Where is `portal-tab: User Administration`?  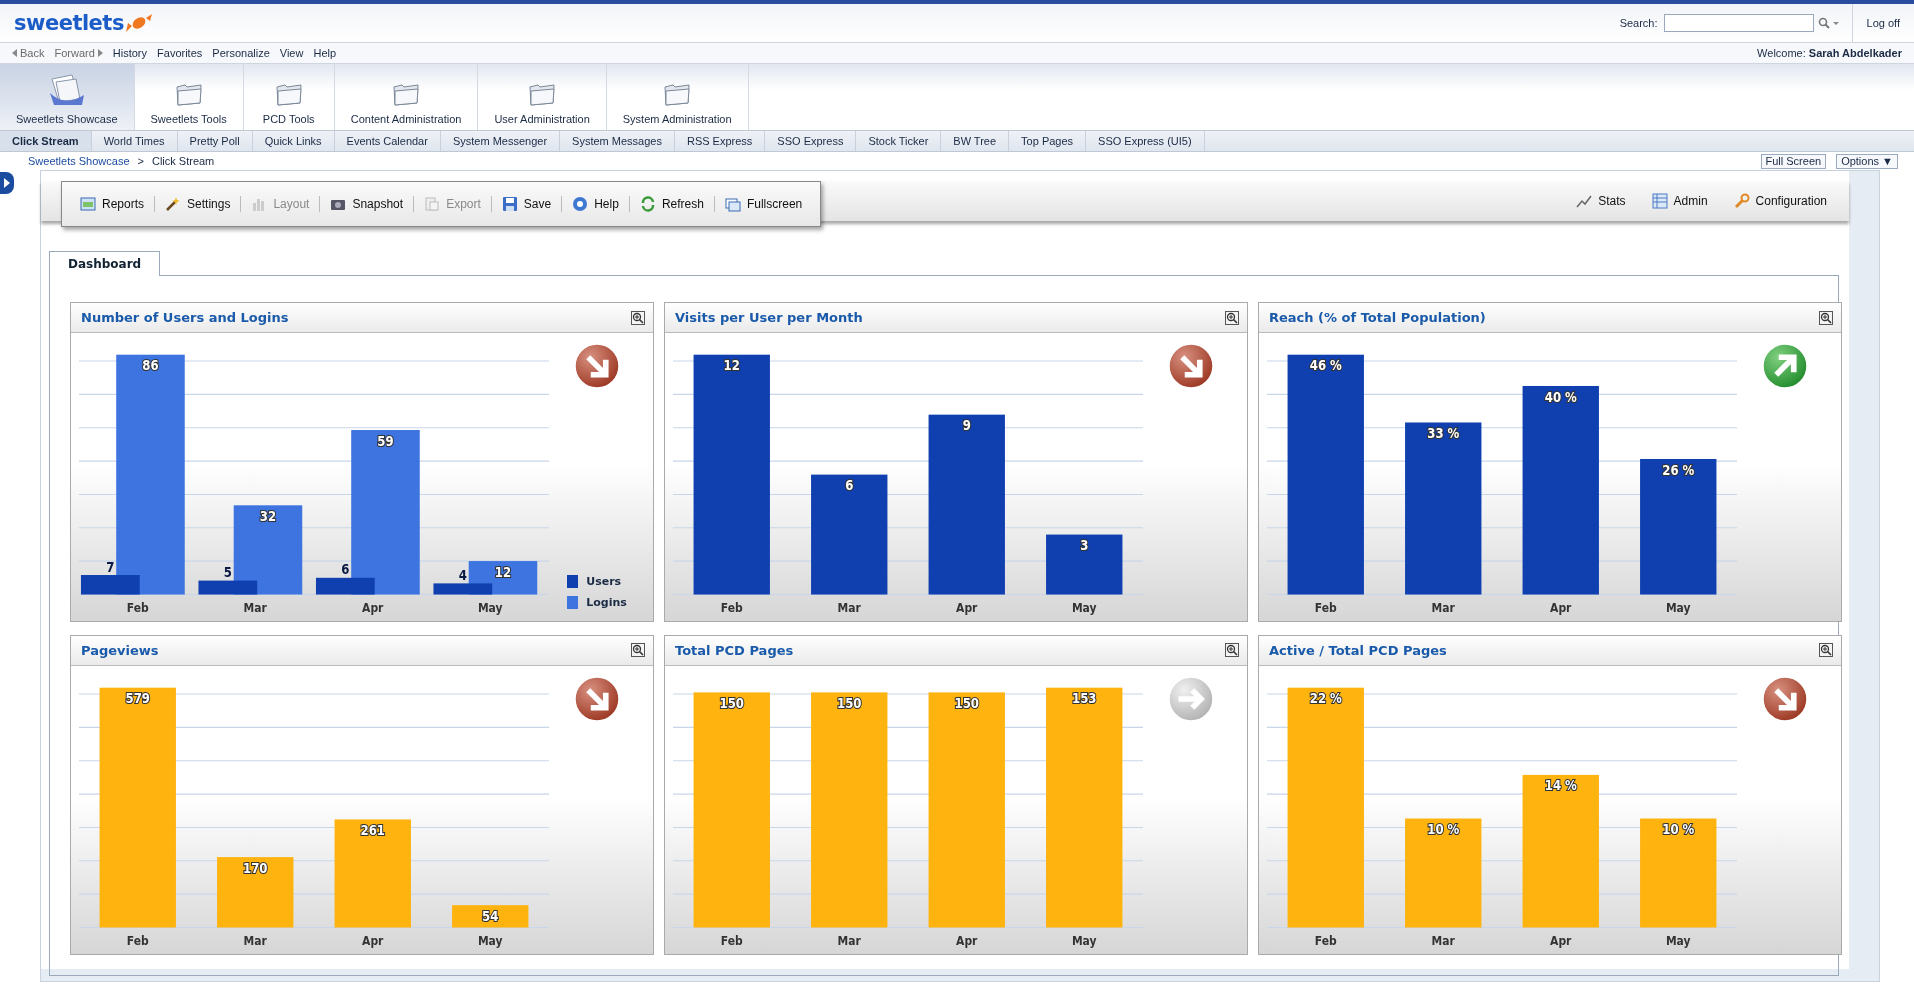
portal-tab: User Administration is located at coordinates (542, 97).